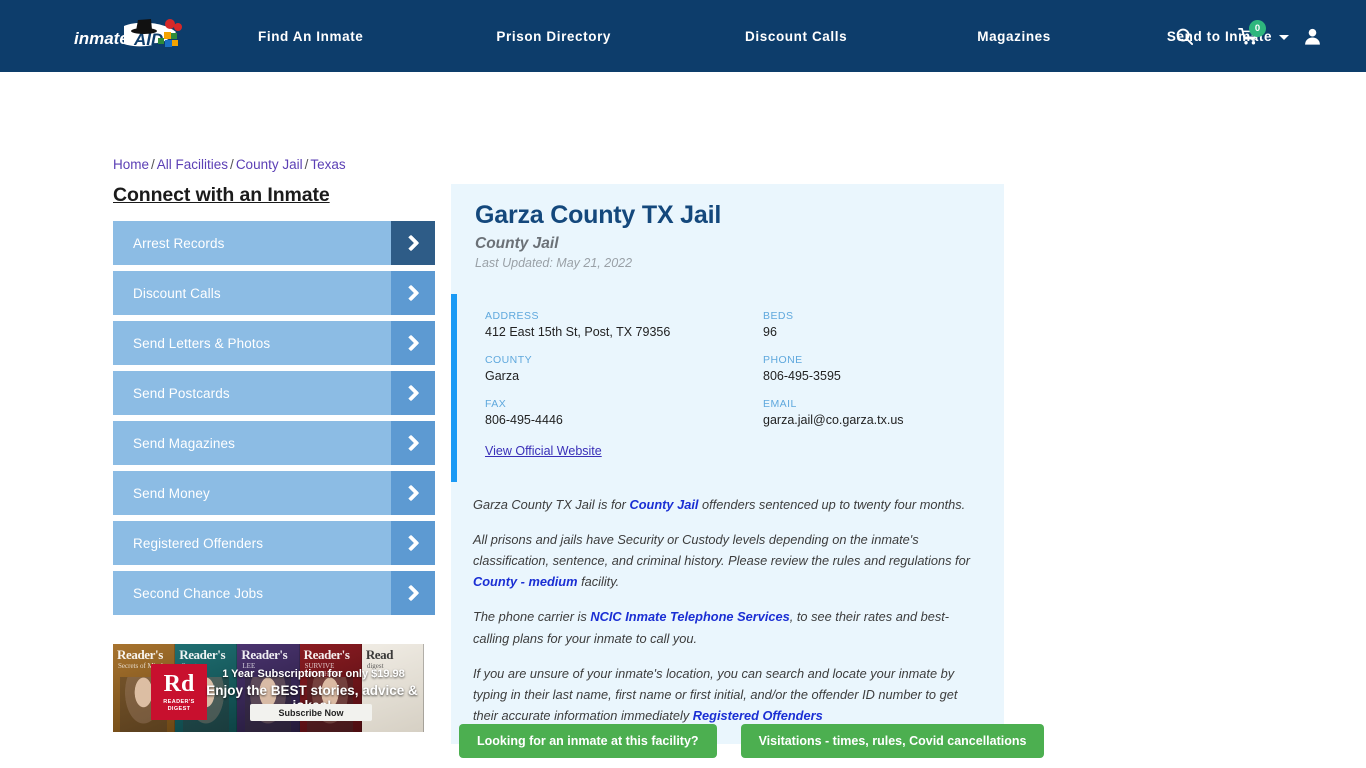 Image resolution: width=1366 pixels, height=768 pixels. I want to click on account-button, so click(1312, 36).